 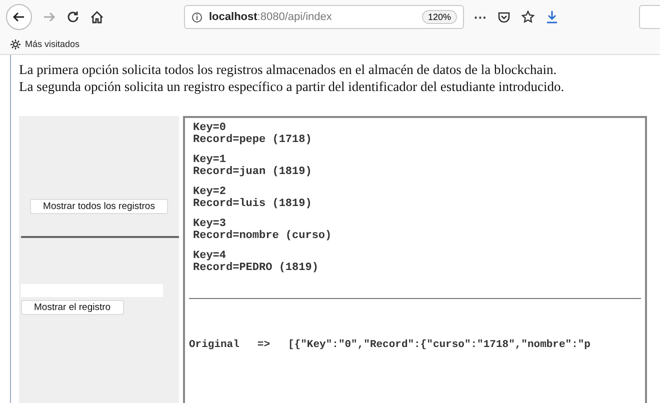 I want to click on zoom-badge: 120%, so click(x=439, y=17).